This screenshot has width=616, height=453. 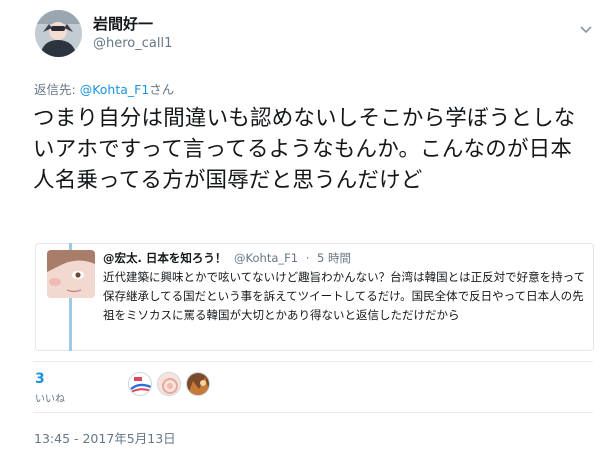 What do you see at coordinates (164, 258) in the screenshot?
I see `quoted-author-name: @宏太. 日本を知ろう！` at bounding box center [164, 258].